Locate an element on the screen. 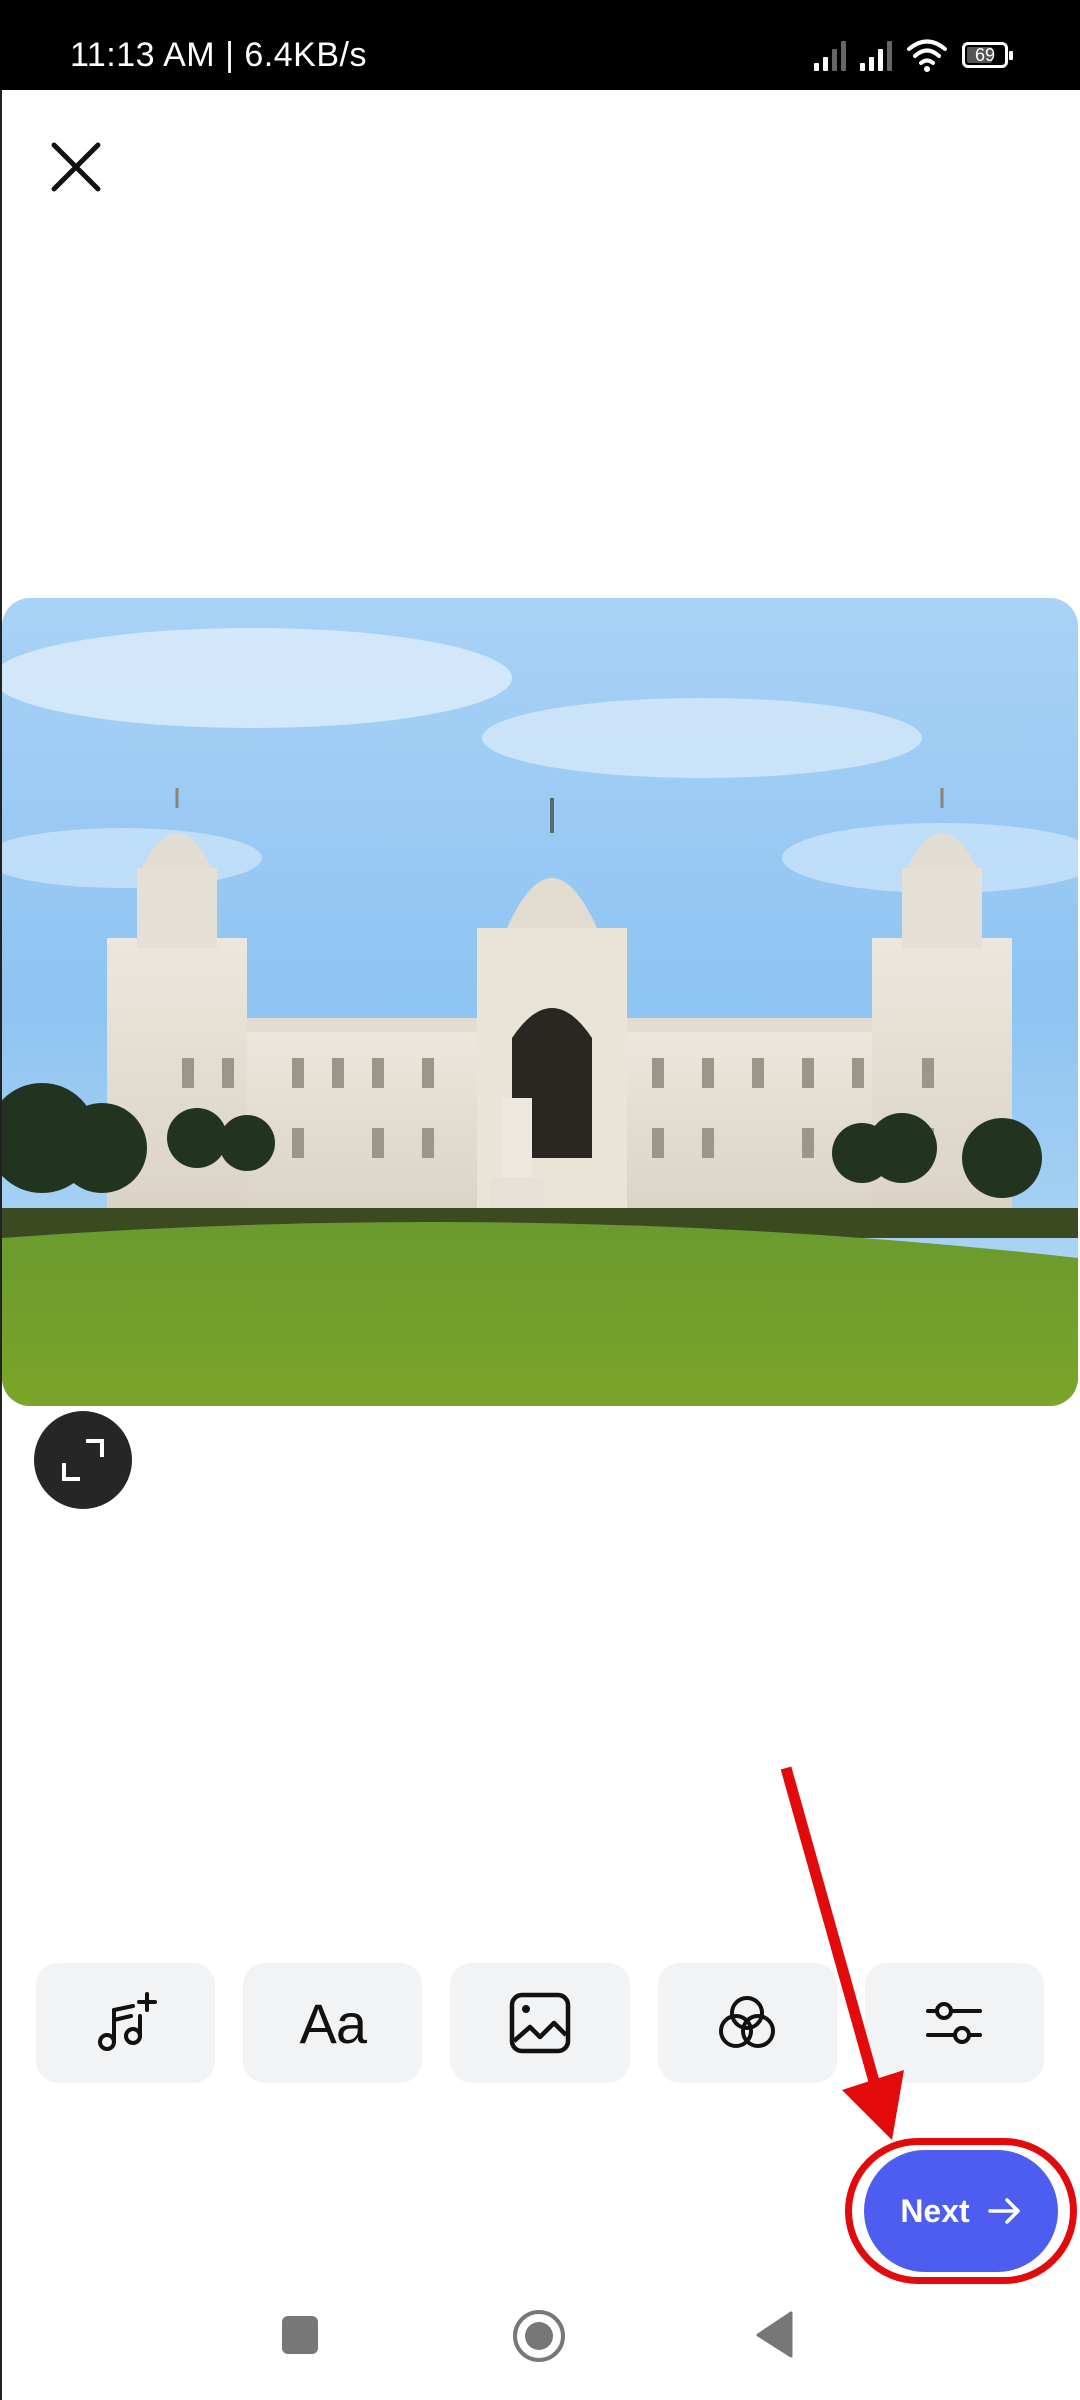 Image resolution: width=1080 pixels, height=2400 pixels. battery-level: 69 is located at coordinates (985, 54).